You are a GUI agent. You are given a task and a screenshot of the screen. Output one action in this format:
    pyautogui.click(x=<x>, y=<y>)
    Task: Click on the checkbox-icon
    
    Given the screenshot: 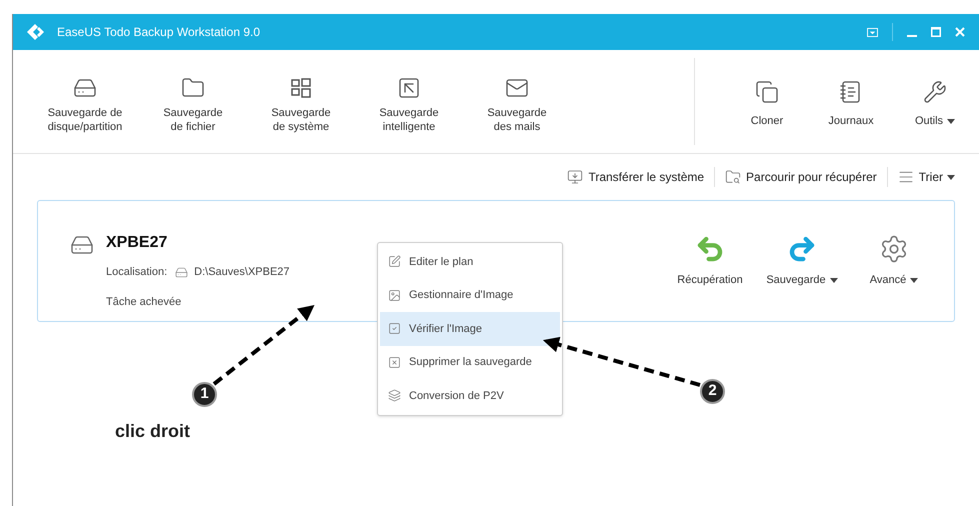 What is the action you would take?
    pyautogui.click(x=394, y=329)
    